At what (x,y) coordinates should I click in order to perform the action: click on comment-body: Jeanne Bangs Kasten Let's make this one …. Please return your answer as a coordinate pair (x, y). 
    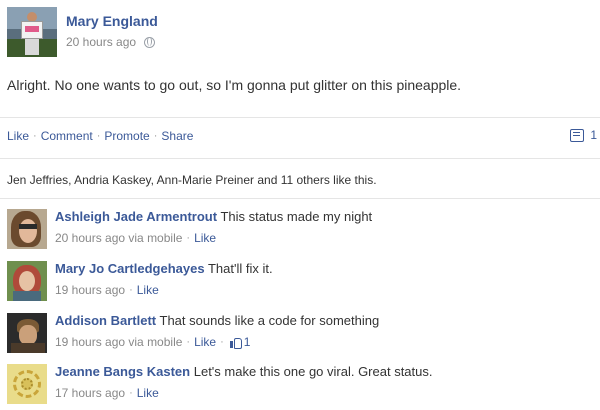
    Looking at the image, I should click on (244, 382).